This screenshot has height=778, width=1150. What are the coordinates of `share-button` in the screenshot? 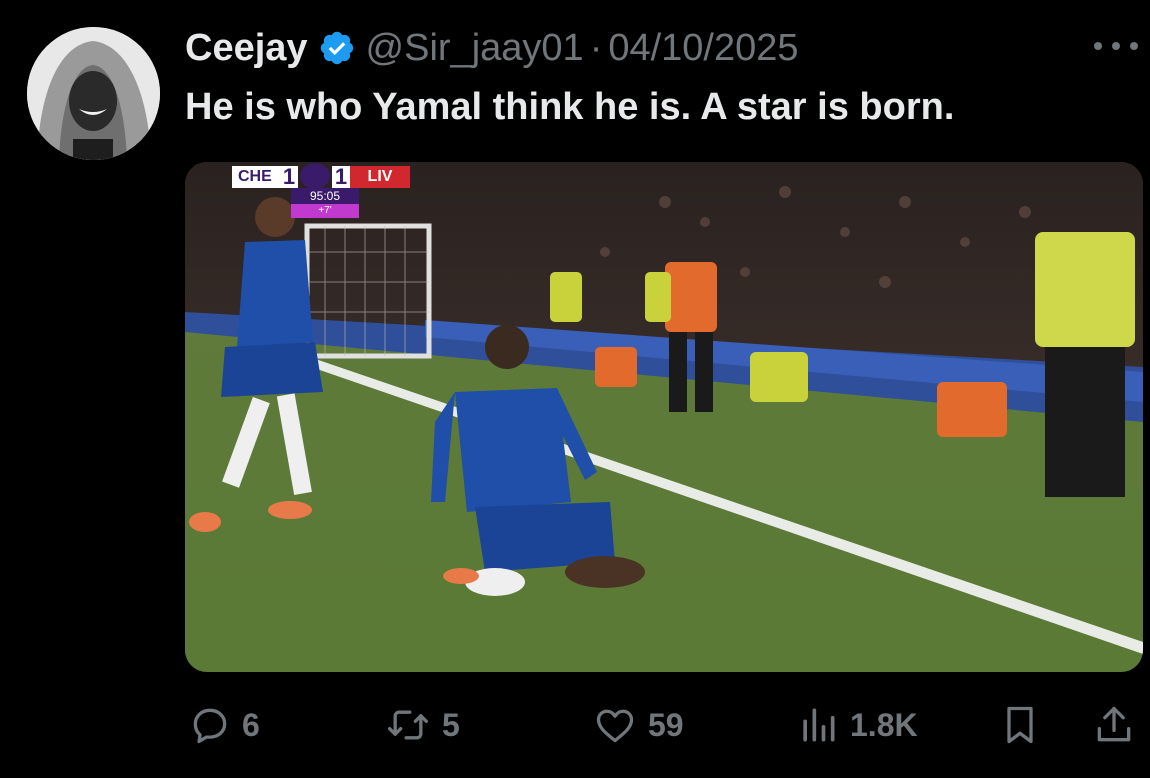 It's located at (1114, 725).